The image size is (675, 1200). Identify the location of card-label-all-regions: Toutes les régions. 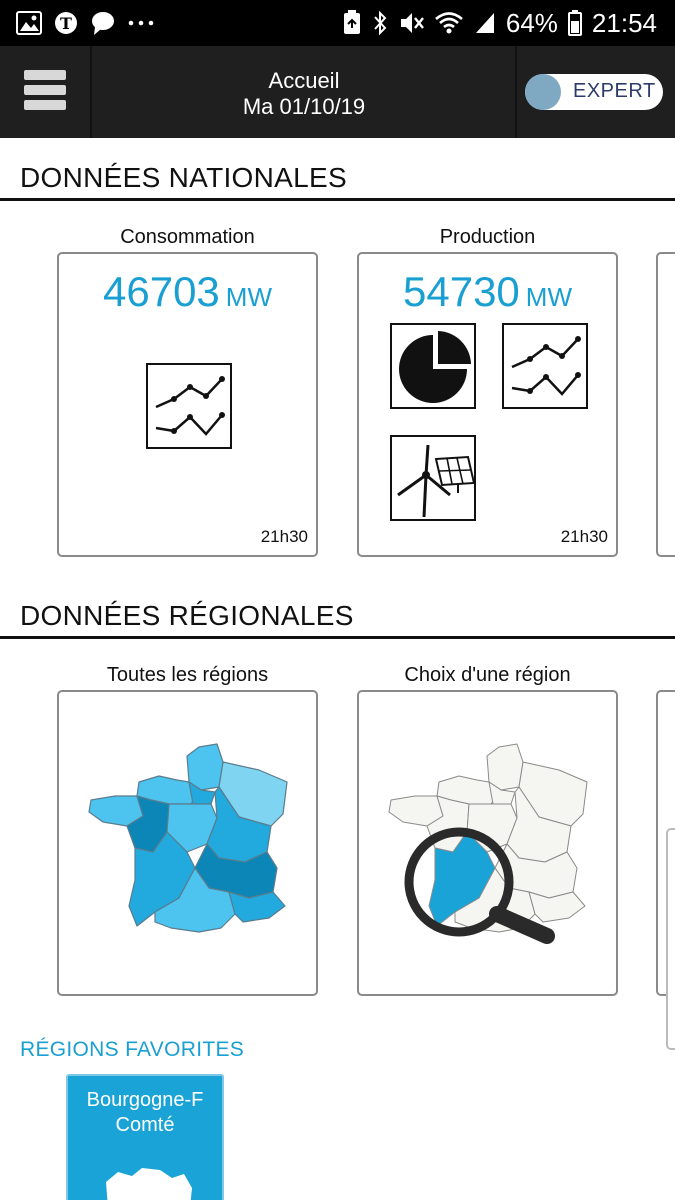
(187, 675).